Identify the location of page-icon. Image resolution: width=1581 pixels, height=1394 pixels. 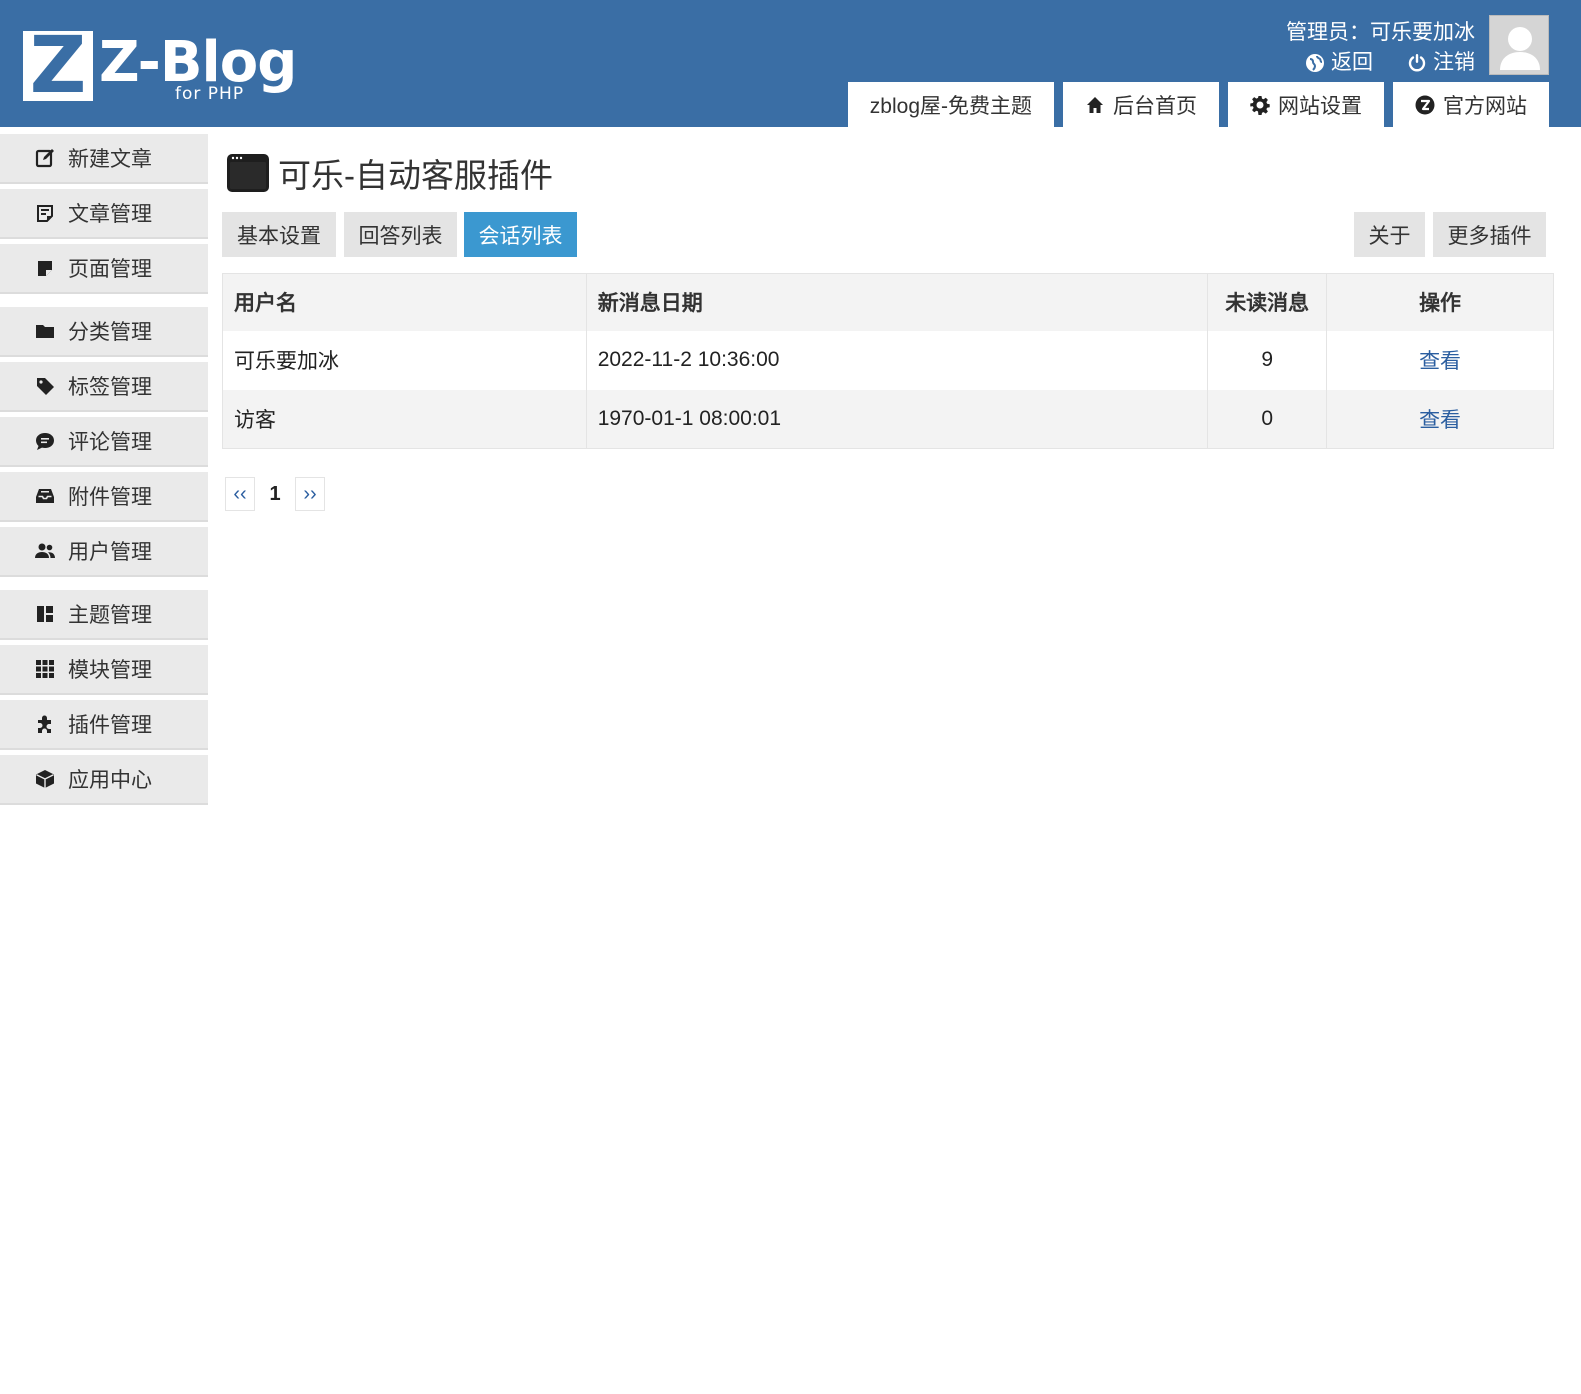
(45, 268).